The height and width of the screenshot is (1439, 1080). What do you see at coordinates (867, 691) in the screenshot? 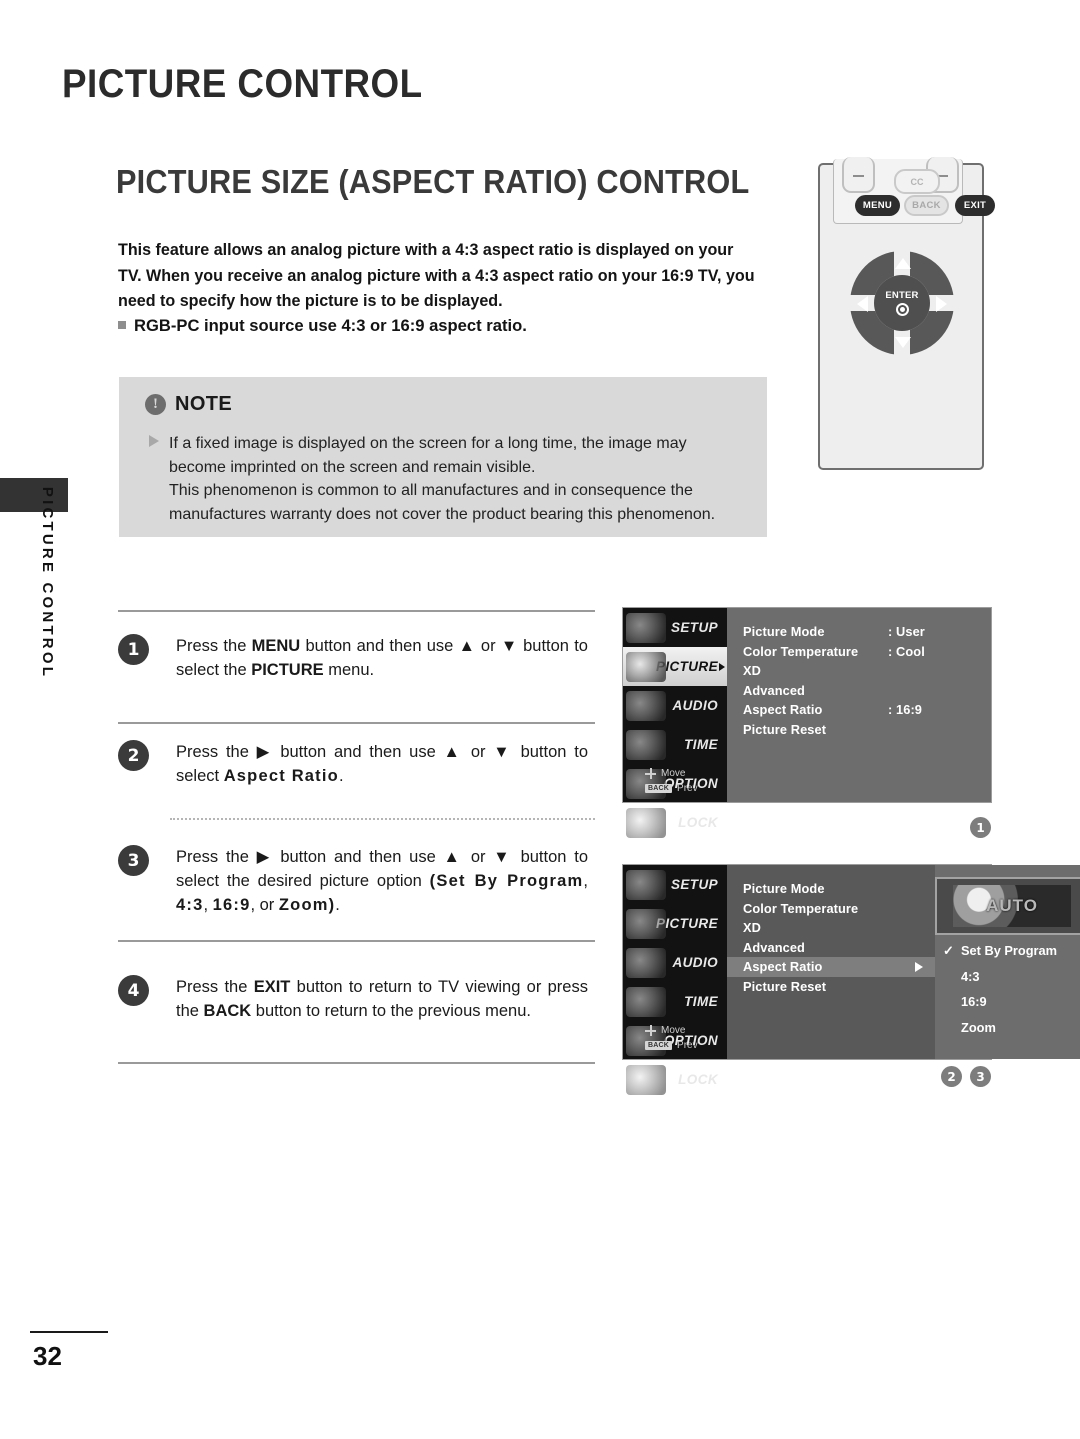
I see `osd1-row: Advanced` at bounding box center [867, 691].